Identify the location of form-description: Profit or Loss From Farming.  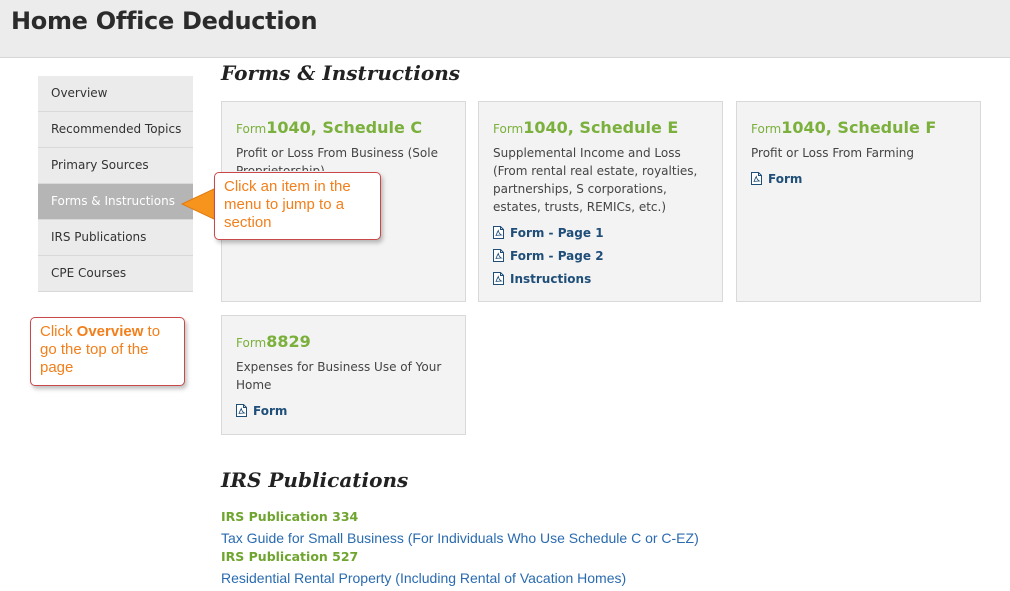
(833, 153).